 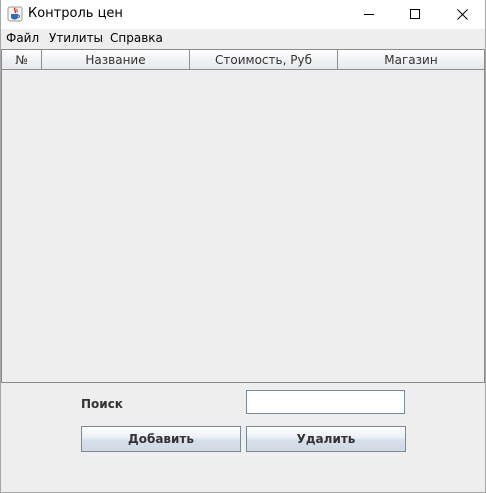 What do you see at coordinates (325, 402) in the screenshot?
I see `search-input` at bounding box center [325, 402].